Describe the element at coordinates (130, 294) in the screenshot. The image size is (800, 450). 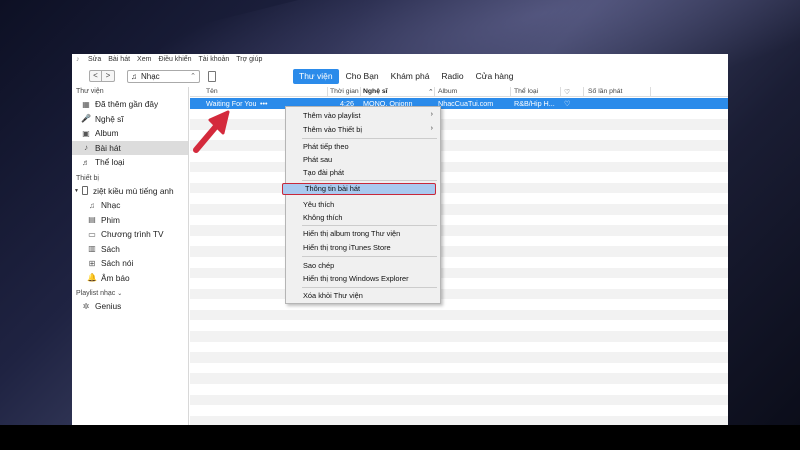
I see `sidebar-header-playlists: Playlist nhạc ⌄` at that location.